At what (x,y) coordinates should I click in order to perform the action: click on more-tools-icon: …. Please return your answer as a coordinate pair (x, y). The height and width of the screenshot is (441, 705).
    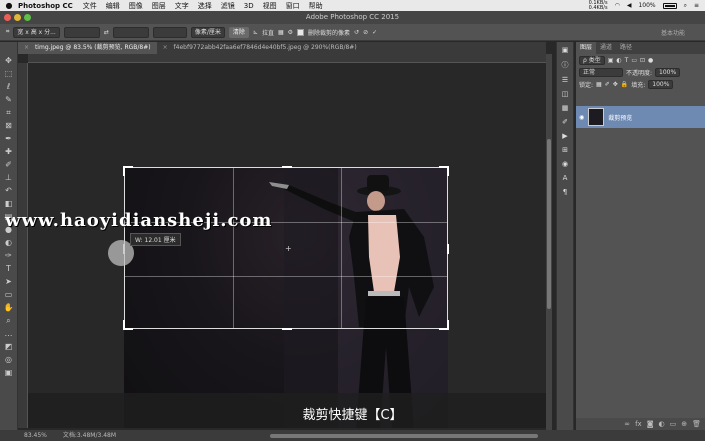
    Looking at the image, I should click on (9, 334).